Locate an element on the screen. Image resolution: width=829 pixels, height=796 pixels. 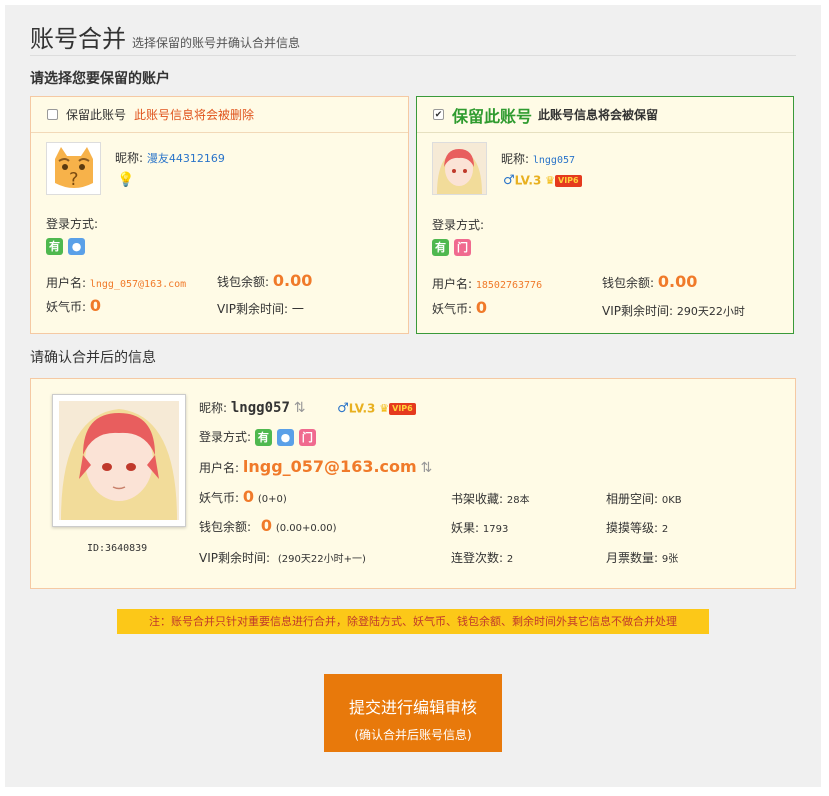
right-username-label: 用户名: is located at coordinates (452, 284).